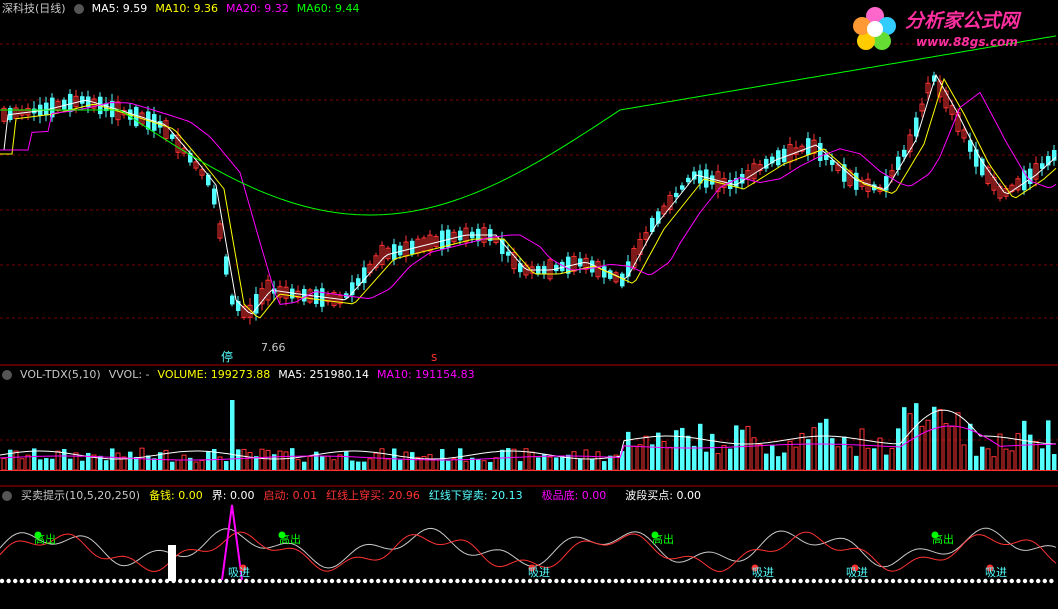 This screenshot has width=1058, height=609. Describe the element at coordinates (967, 42) in the screenshot. I see `logo-url: www.88gs.com` at that location.